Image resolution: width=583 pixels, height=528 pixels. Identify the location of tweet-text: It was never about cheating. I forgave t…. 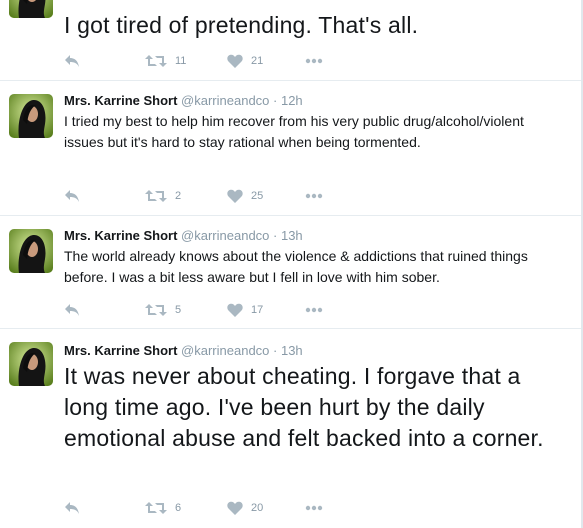
(304, 407).